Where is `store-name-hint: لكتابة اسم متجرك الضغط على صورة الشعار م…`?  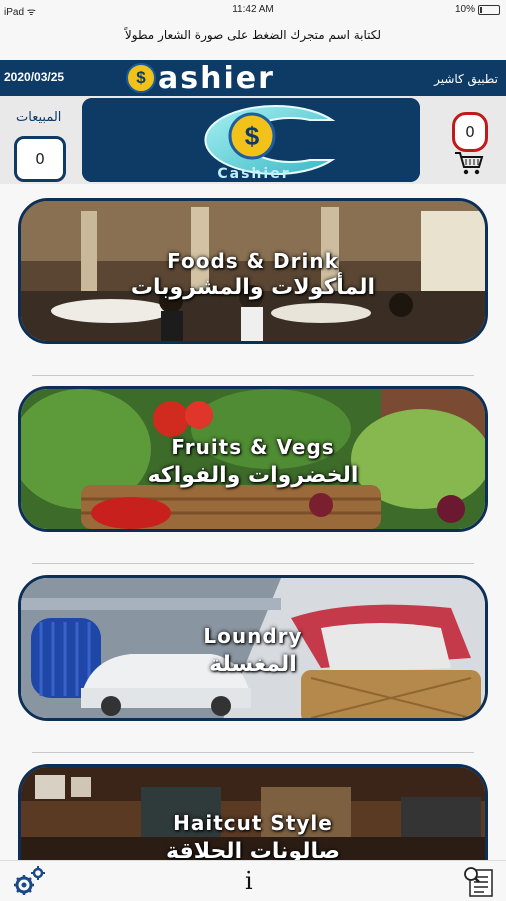
store-name-hint: لكتابة اسم متجرك الضغط على صورة الشعار م… is located at coordinates (253, 35).